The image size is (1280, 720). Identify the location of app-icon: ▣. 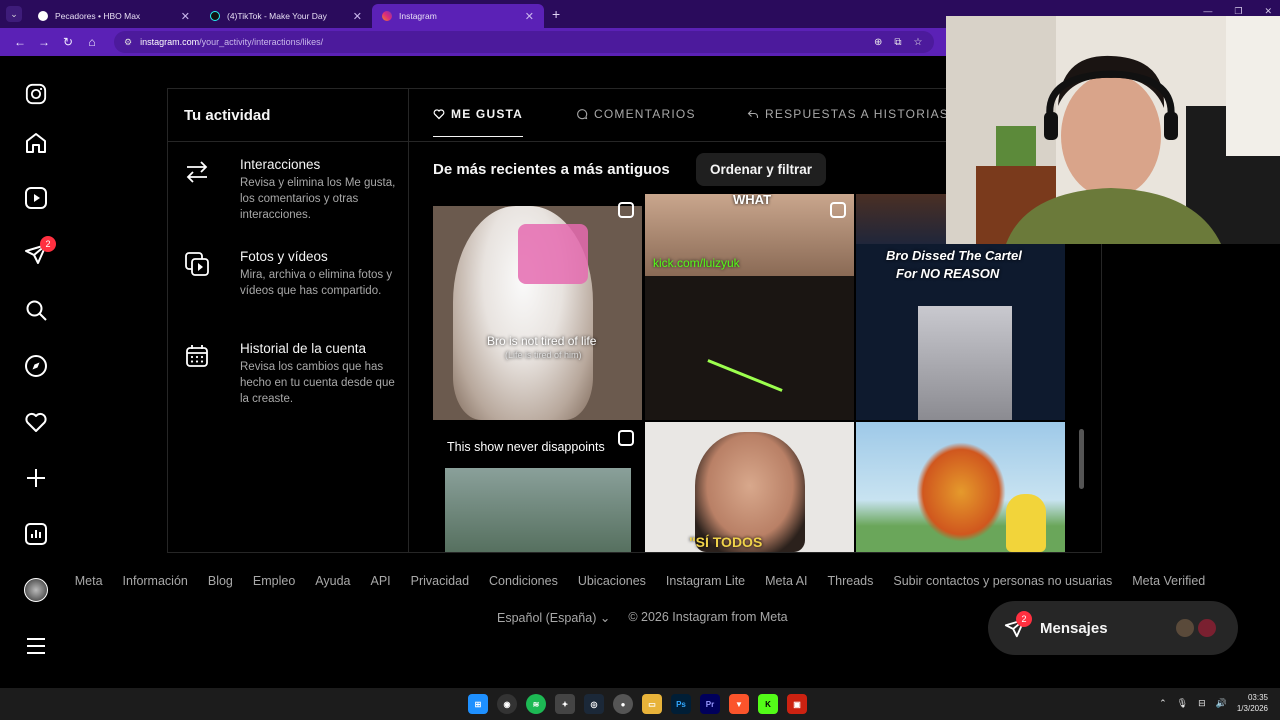
(797, 704).